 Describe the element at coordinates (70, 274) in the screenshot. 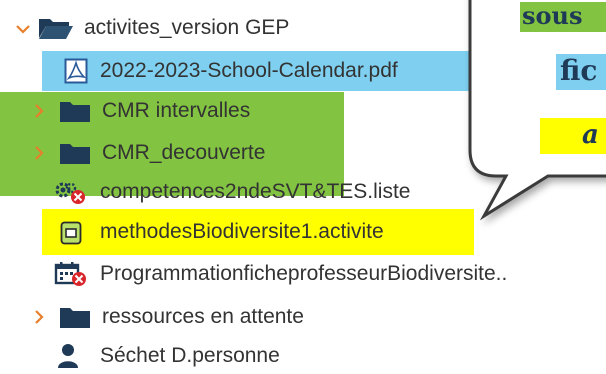

I see `calendar-error-icon` at that location.